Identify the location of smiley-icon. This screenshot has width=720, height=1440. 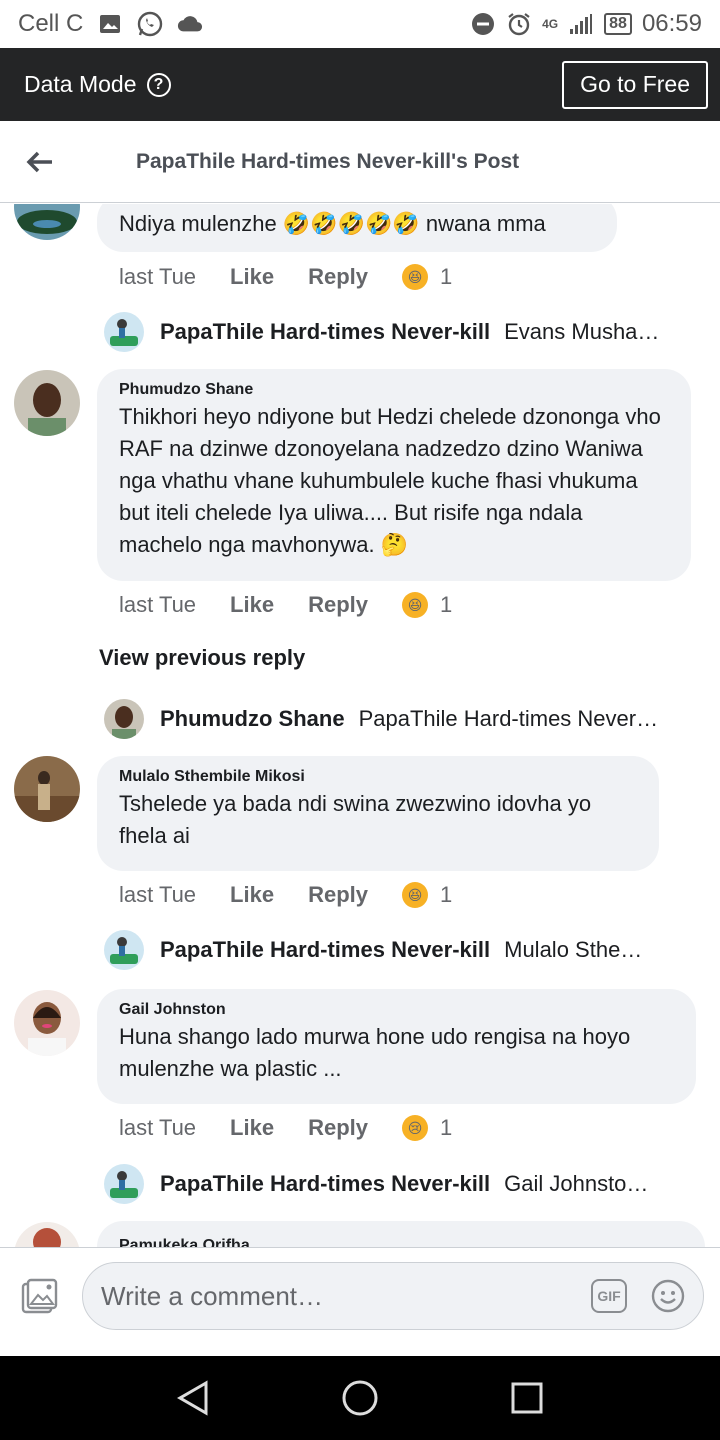
(668, 1296).